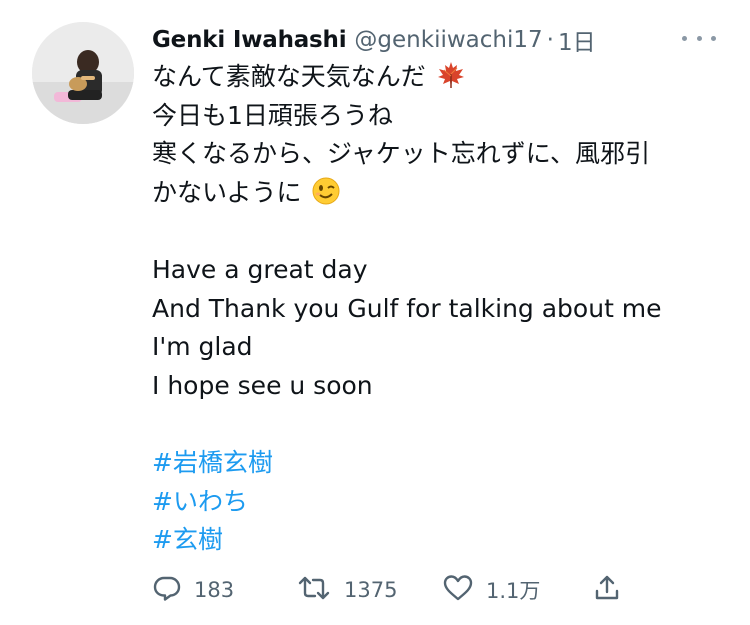  I want to click on tweet-text-line: I hope see u soon, so click(262, 385).